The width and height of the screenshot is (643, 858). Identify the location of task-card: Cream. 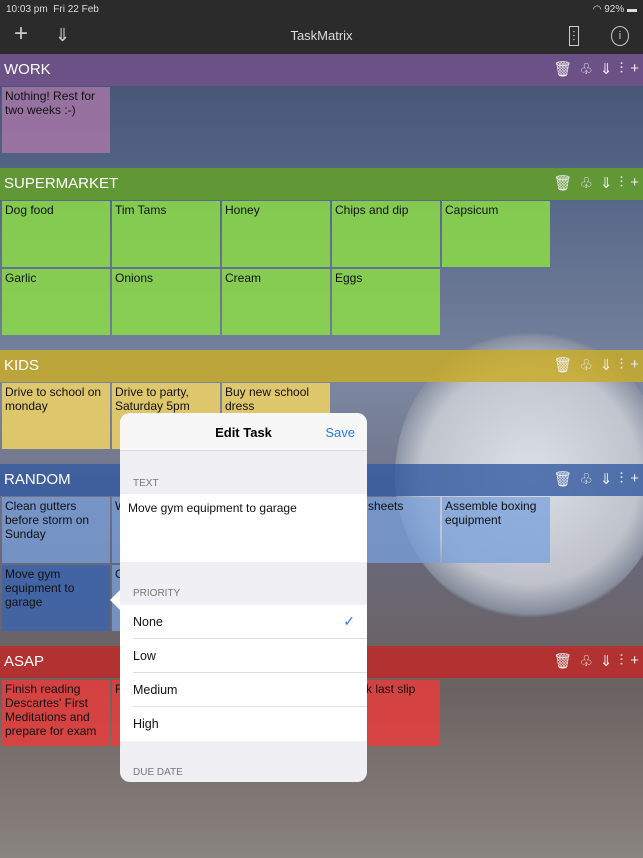
(276, 302).